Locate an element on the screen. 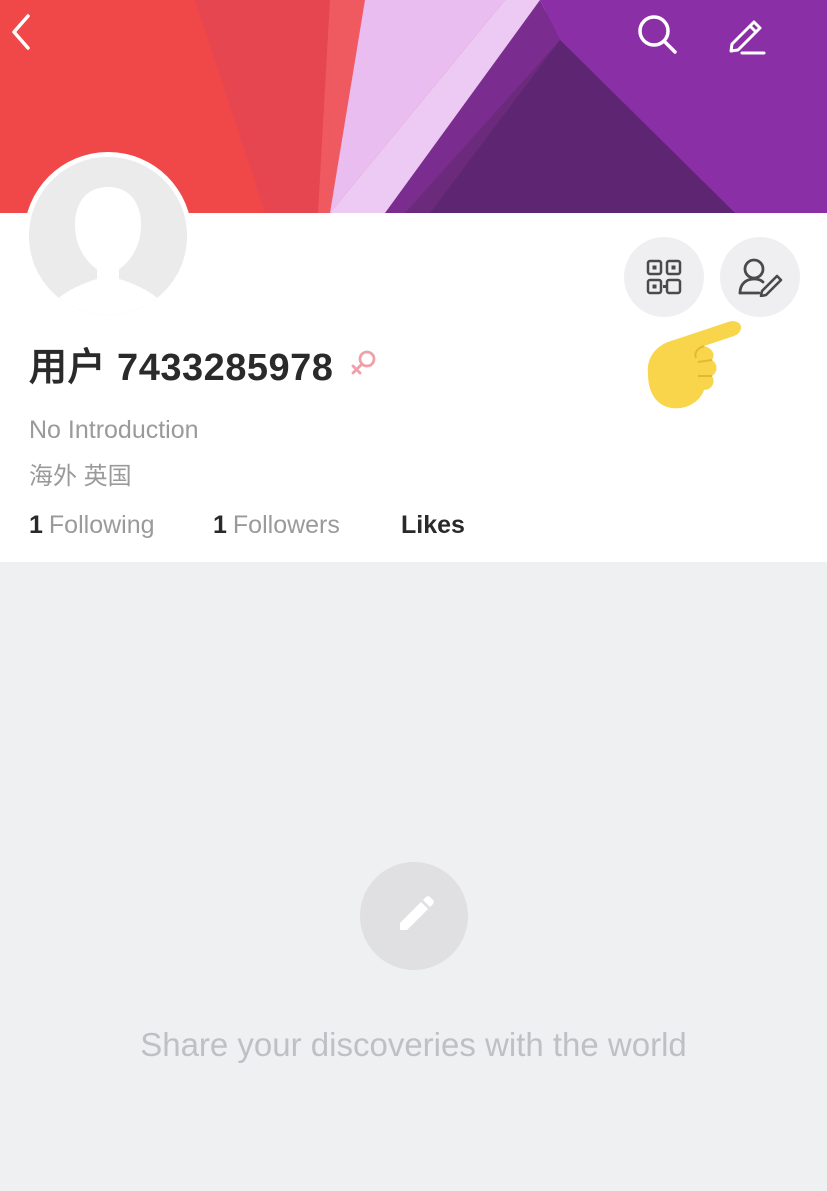 This screenshot has height=1191, width=827. avatar is located at coordinates (108, 236).